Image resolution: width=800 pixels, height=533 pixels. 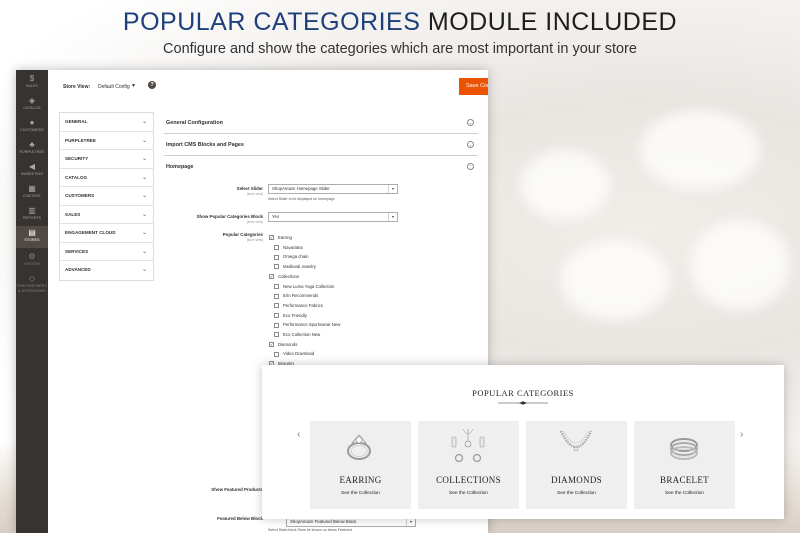 What do you see at coordinates (323, 521) in the screenshot?
I see `featured-below-value: ShopAmaze Featured Below Block` at bounding box center [323, 521].